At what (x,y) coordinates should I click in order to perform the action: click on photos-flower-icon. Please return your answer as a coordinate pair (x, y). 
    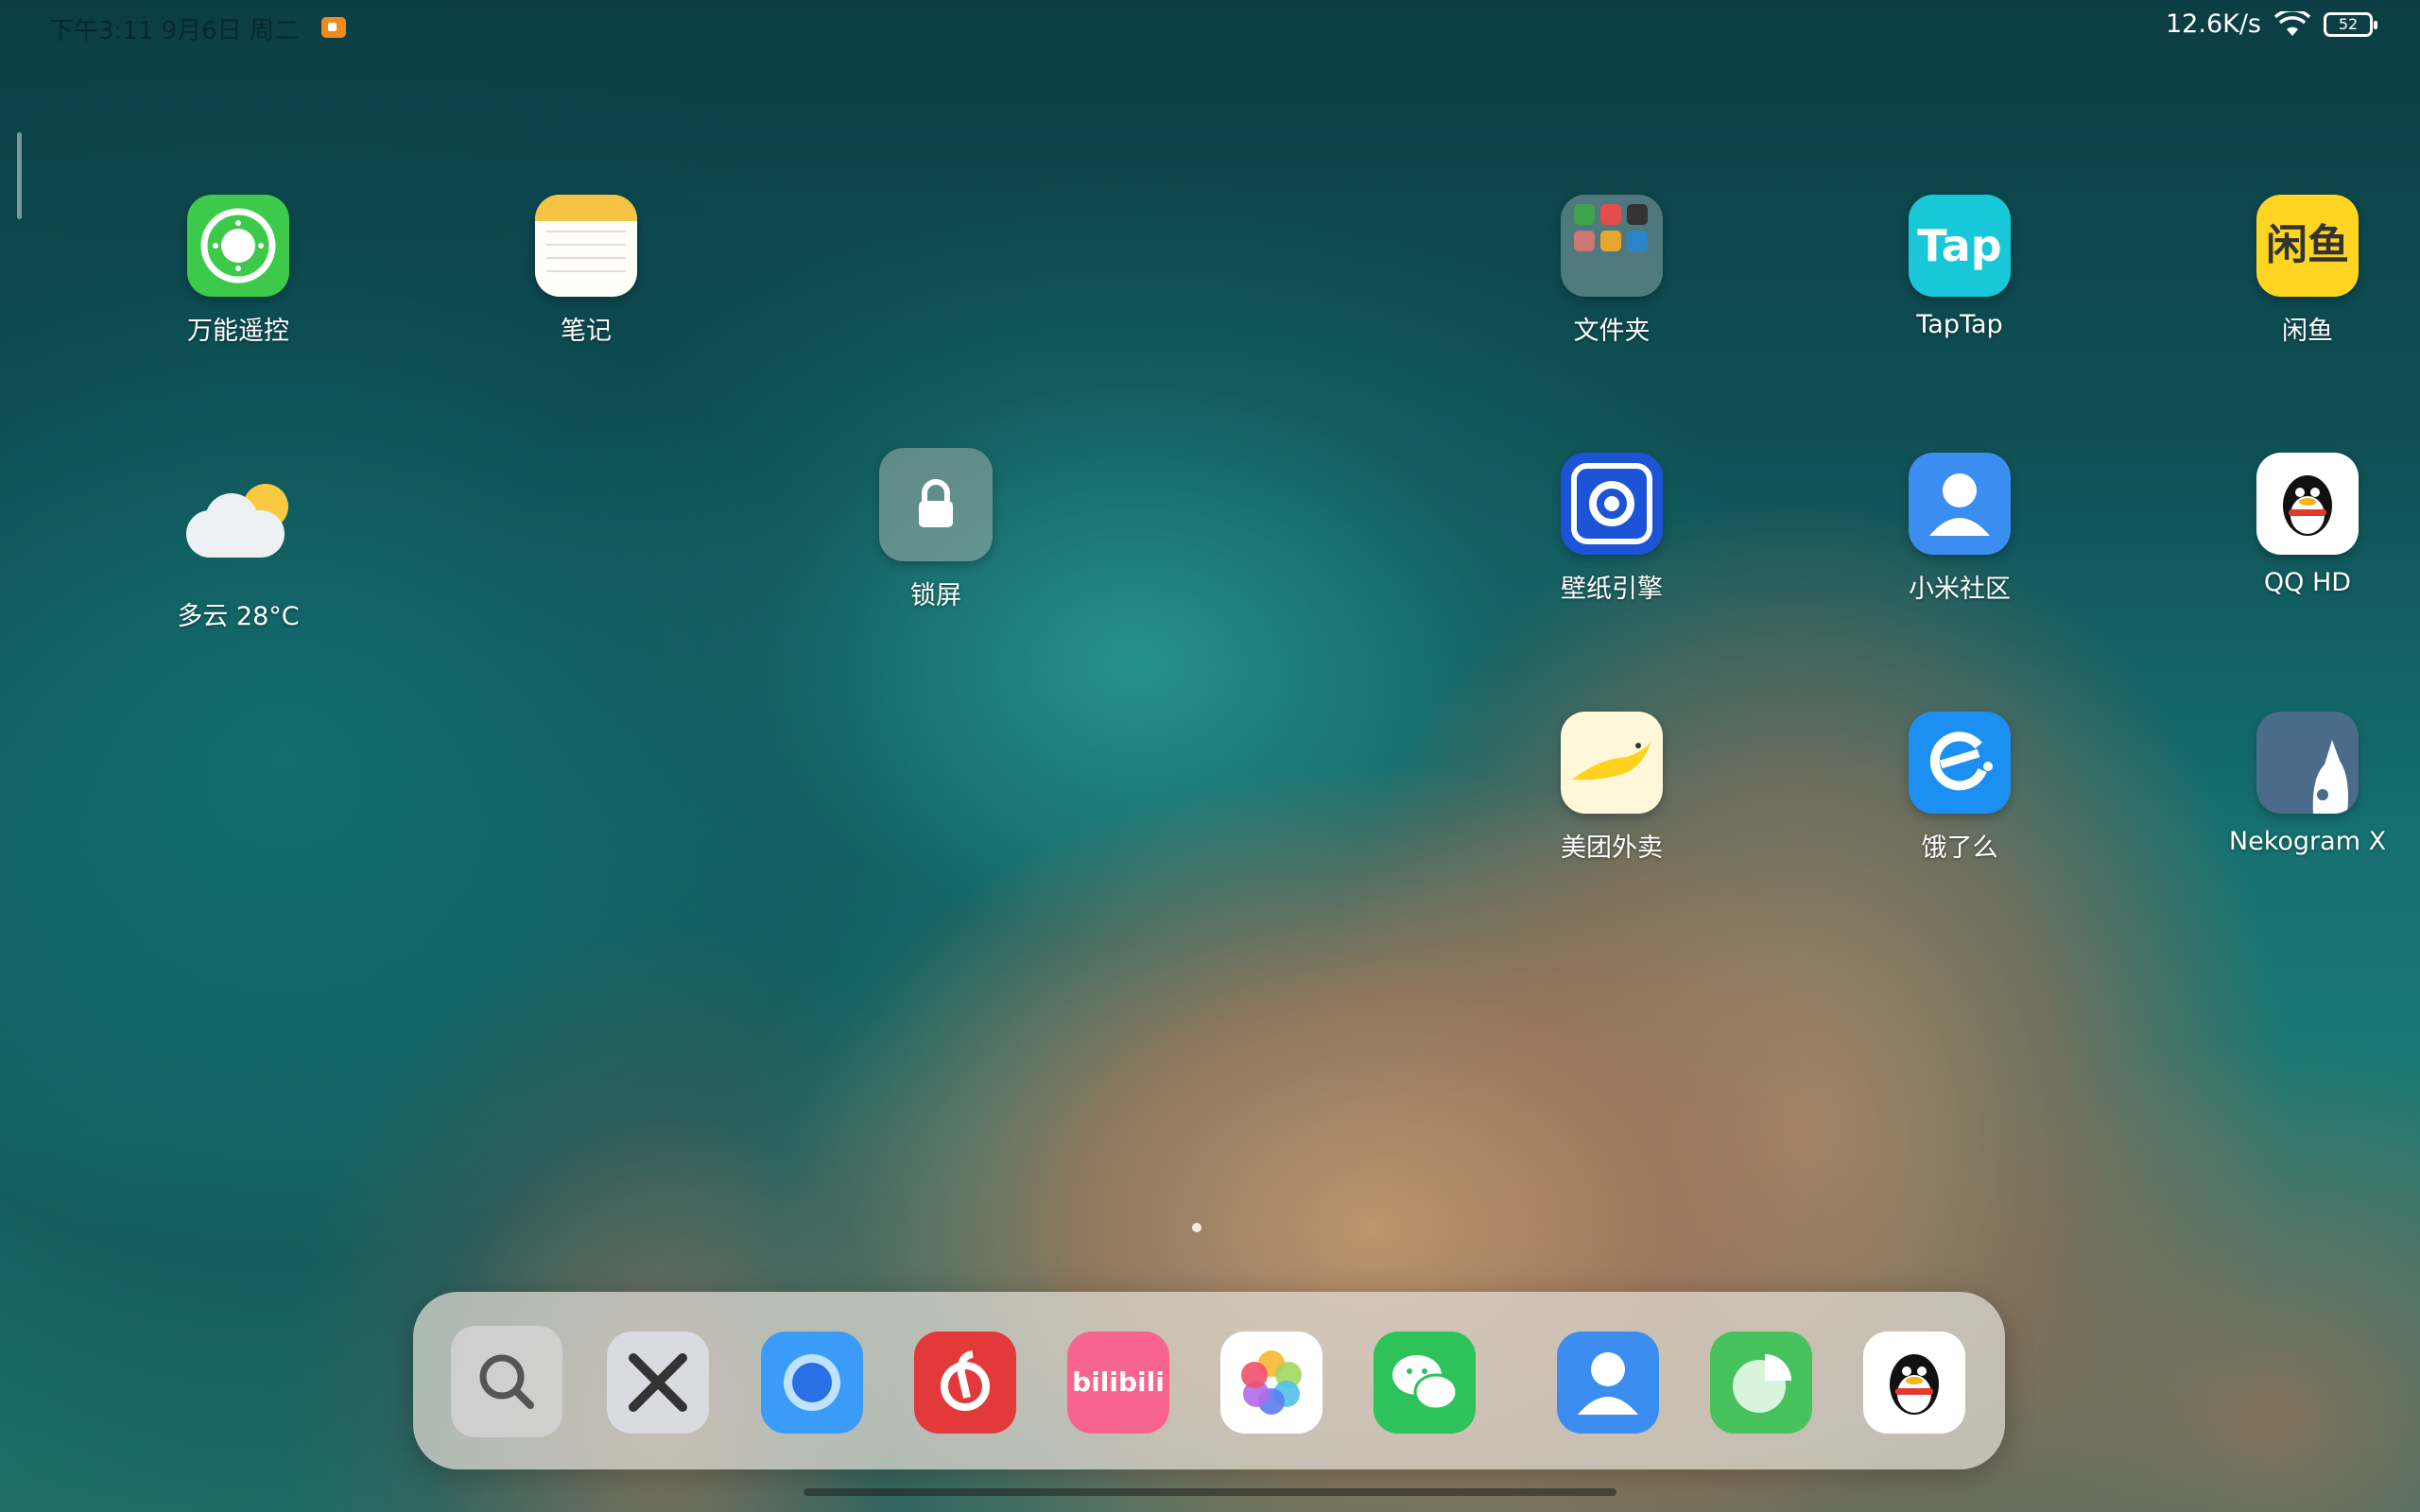
    Looking at the image, I should click on (1271, 1382).